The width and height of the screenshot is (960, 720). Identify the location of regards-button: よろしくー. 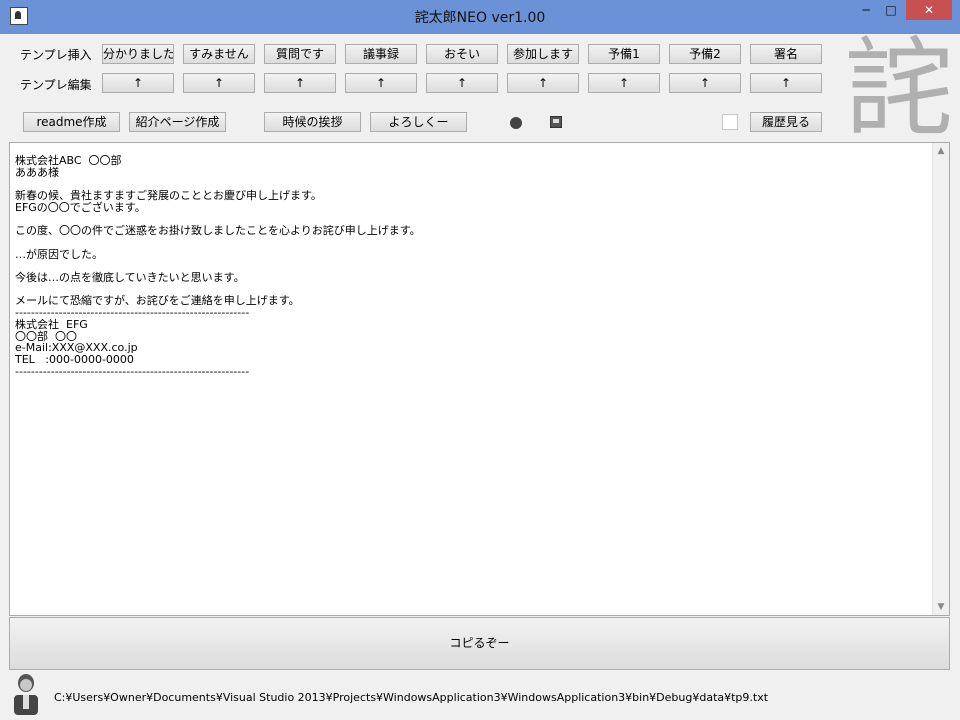
(418, 122).